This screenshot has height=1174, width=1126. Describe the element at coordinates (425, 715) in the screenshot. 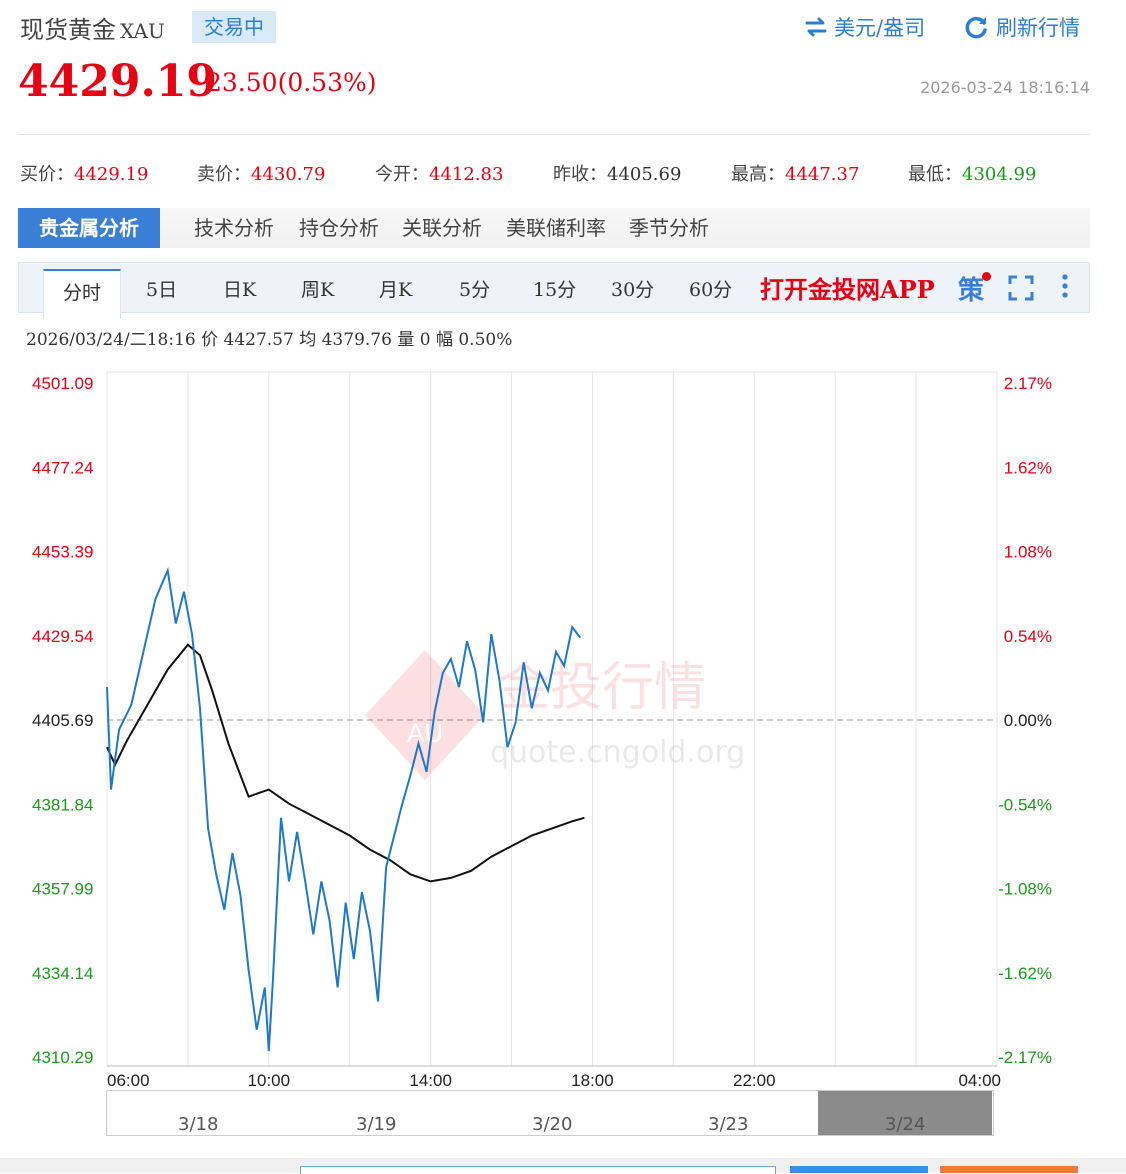

I see `watermark-logo` at that location.